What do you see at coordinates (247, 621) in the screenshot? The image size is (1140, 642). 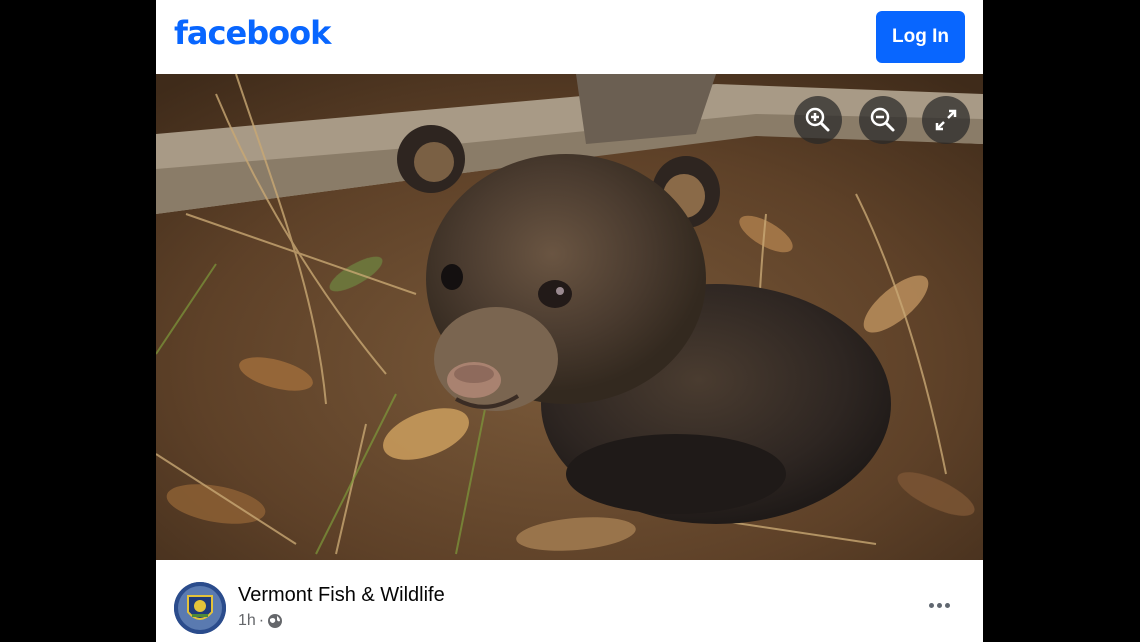 I see `post-time: 1h` at bounding box center [247, 621].